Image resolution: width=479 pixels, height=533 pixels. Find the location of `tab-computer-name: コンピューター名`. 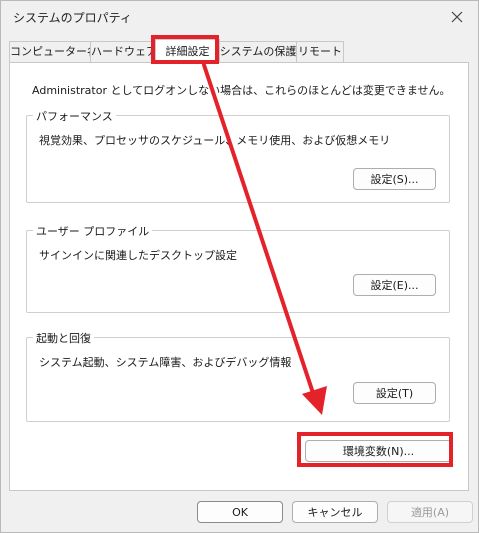

tab-computer-name: コンピューター名 is located at coordinates (53, 51).